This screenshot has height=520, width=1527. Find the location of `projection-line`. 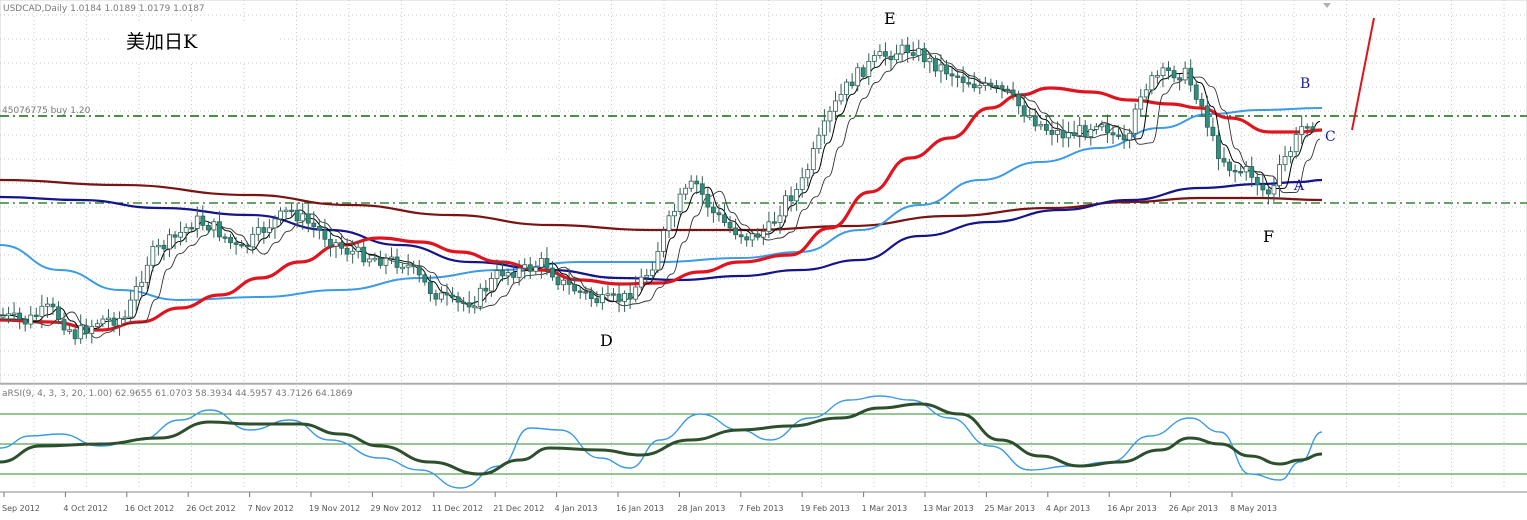

projection-line is located at coordinates (1363, 74).